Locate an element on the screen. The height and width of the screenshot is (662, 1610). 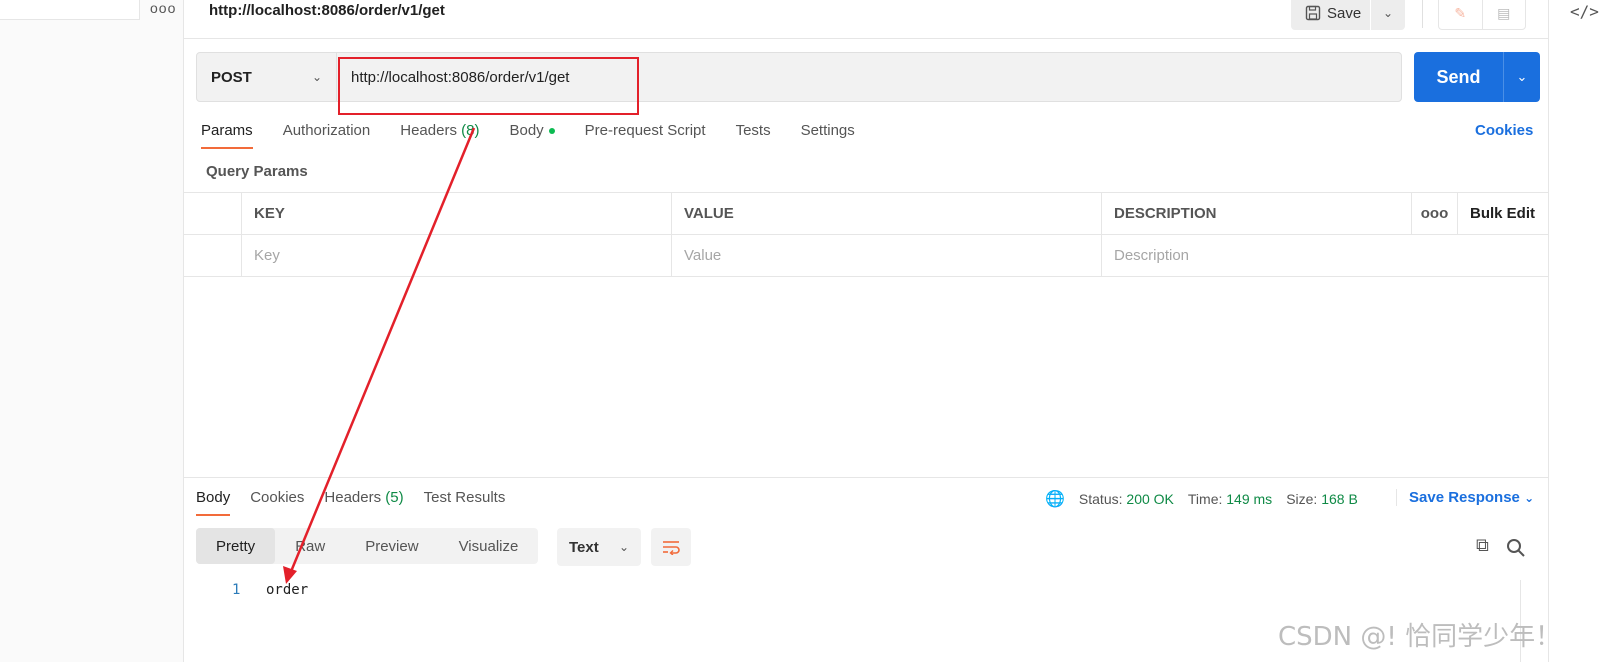
globe-icon: 🌐 is located at coordinates (1055, 499).